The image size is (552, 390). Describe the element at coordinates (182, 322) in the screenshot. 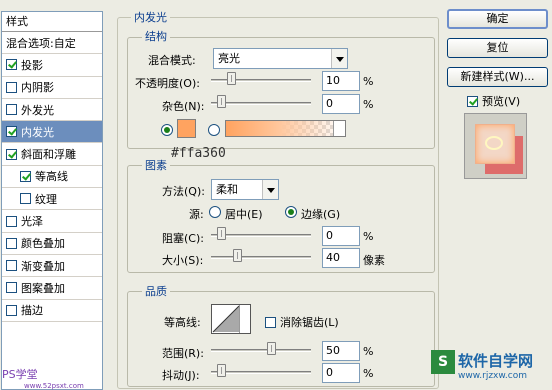

I see `contour-label: 等高线:` at that location.